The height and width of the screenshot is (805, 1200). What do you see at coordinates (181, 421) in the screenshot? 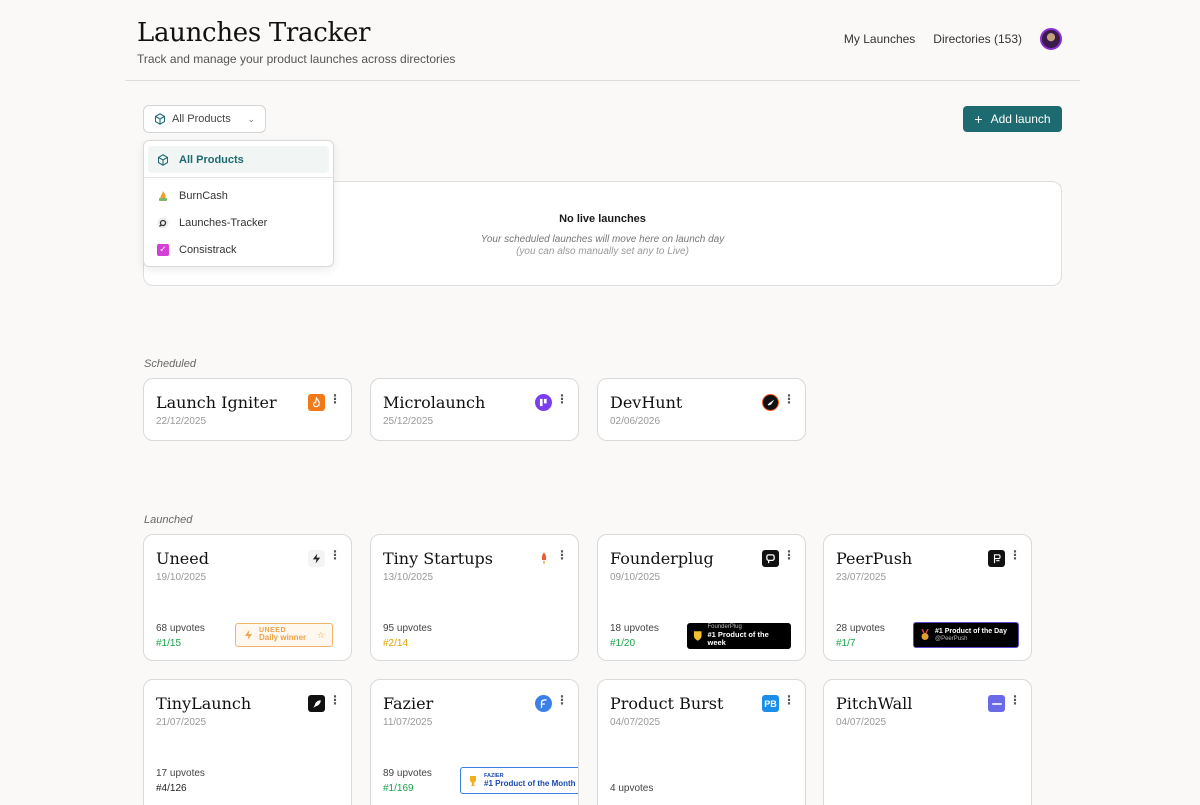
I see `card-date: 22/12/2025` at bounding box center [181, 421].